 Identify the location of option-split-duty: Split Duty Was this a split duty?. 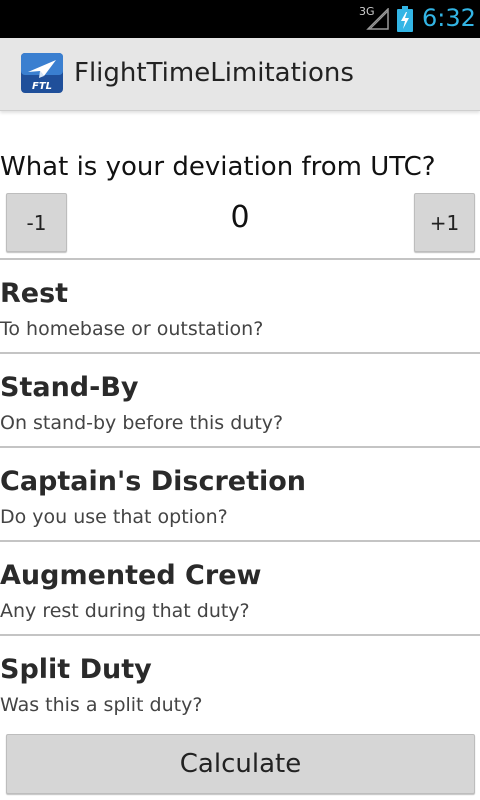
(240, 682).